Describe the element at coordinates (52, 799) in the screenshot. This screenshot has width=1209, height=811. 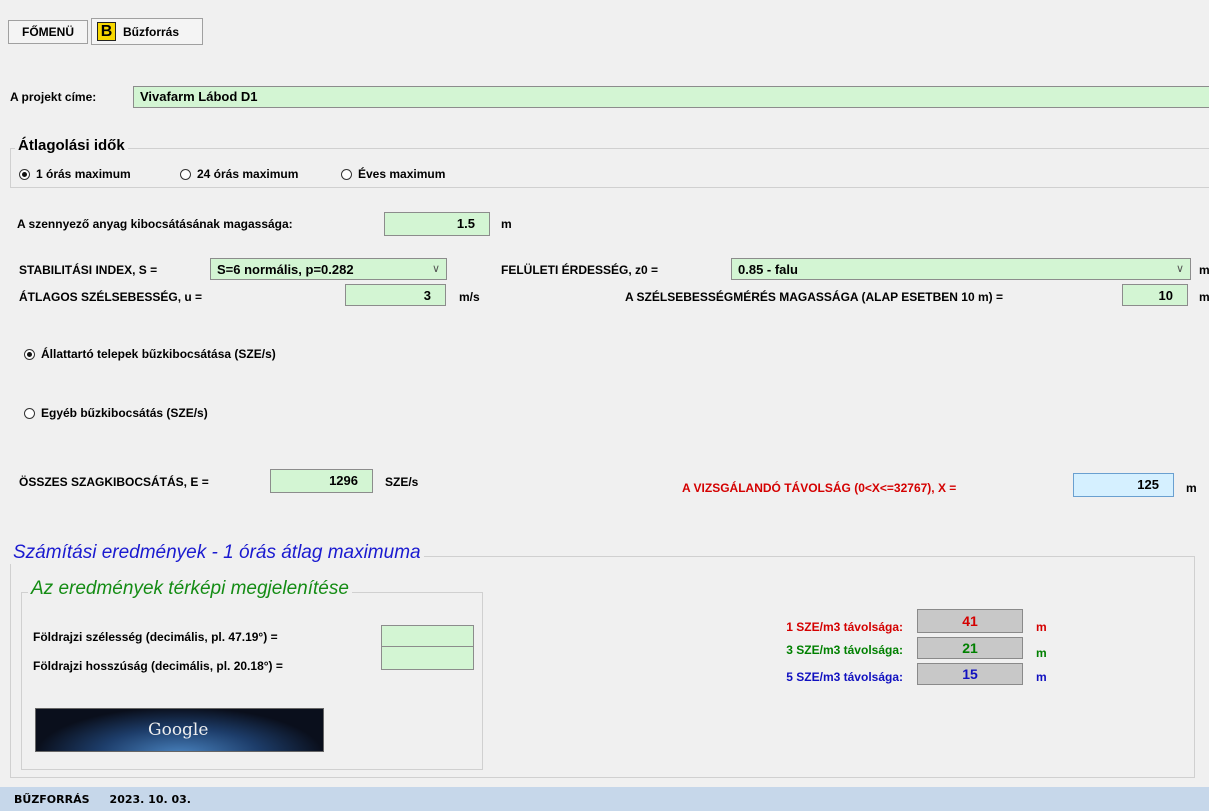
I see `status-app-name: BŰZFORRÁS` at that location.